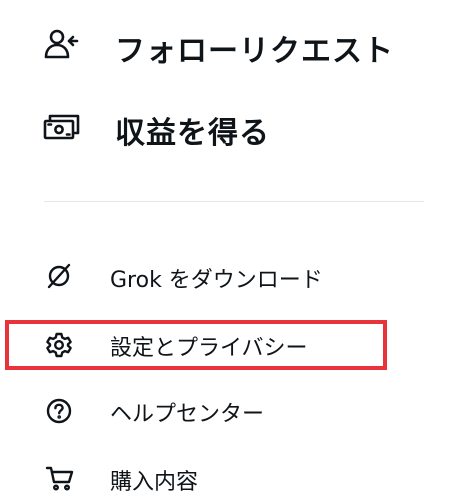 Image resolution: width=464 pixels, height=504 pixels. What do you see at coordinates (187, 414) in the screenshot?
I see `menu-item-label: ヘルプセンター` at bounding box center [187, 414].